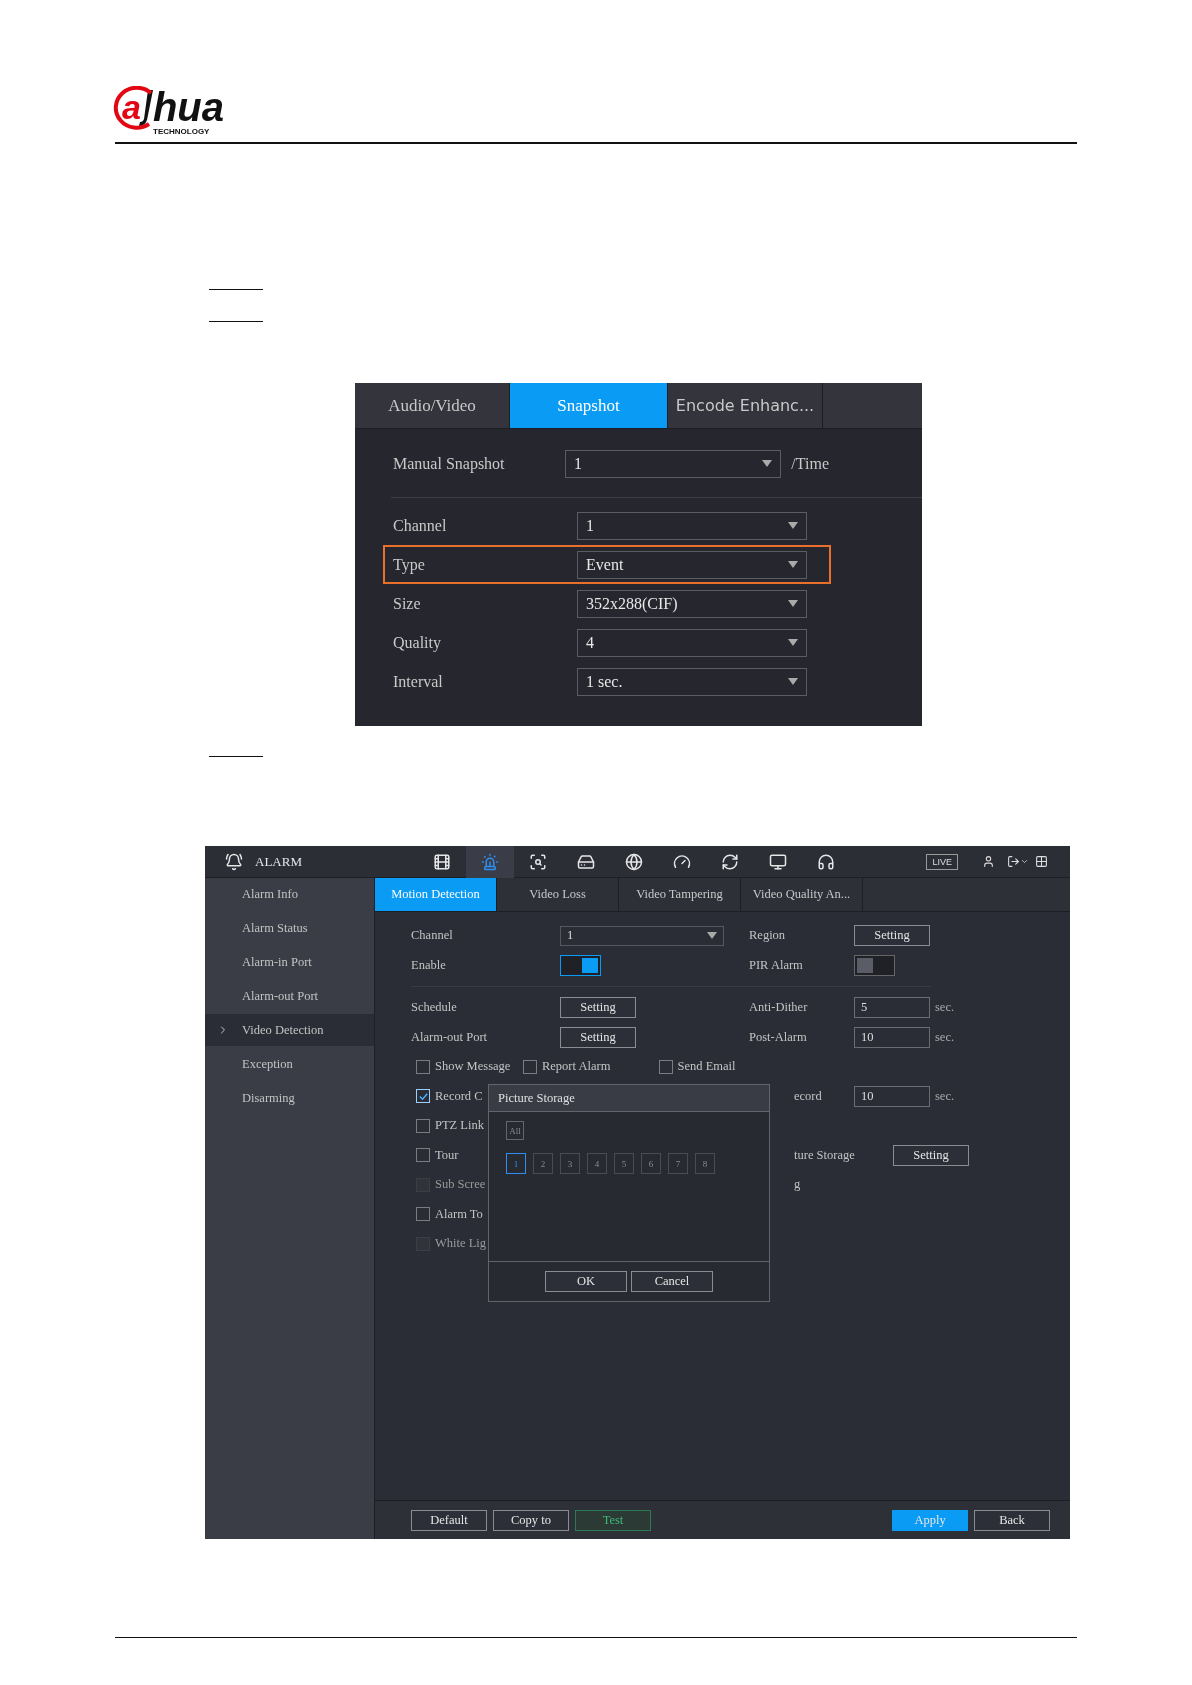  Describe the element at coordinates (692, 603) in the screenshot. I see `dropdown: 352x288(CIF)` at that location.